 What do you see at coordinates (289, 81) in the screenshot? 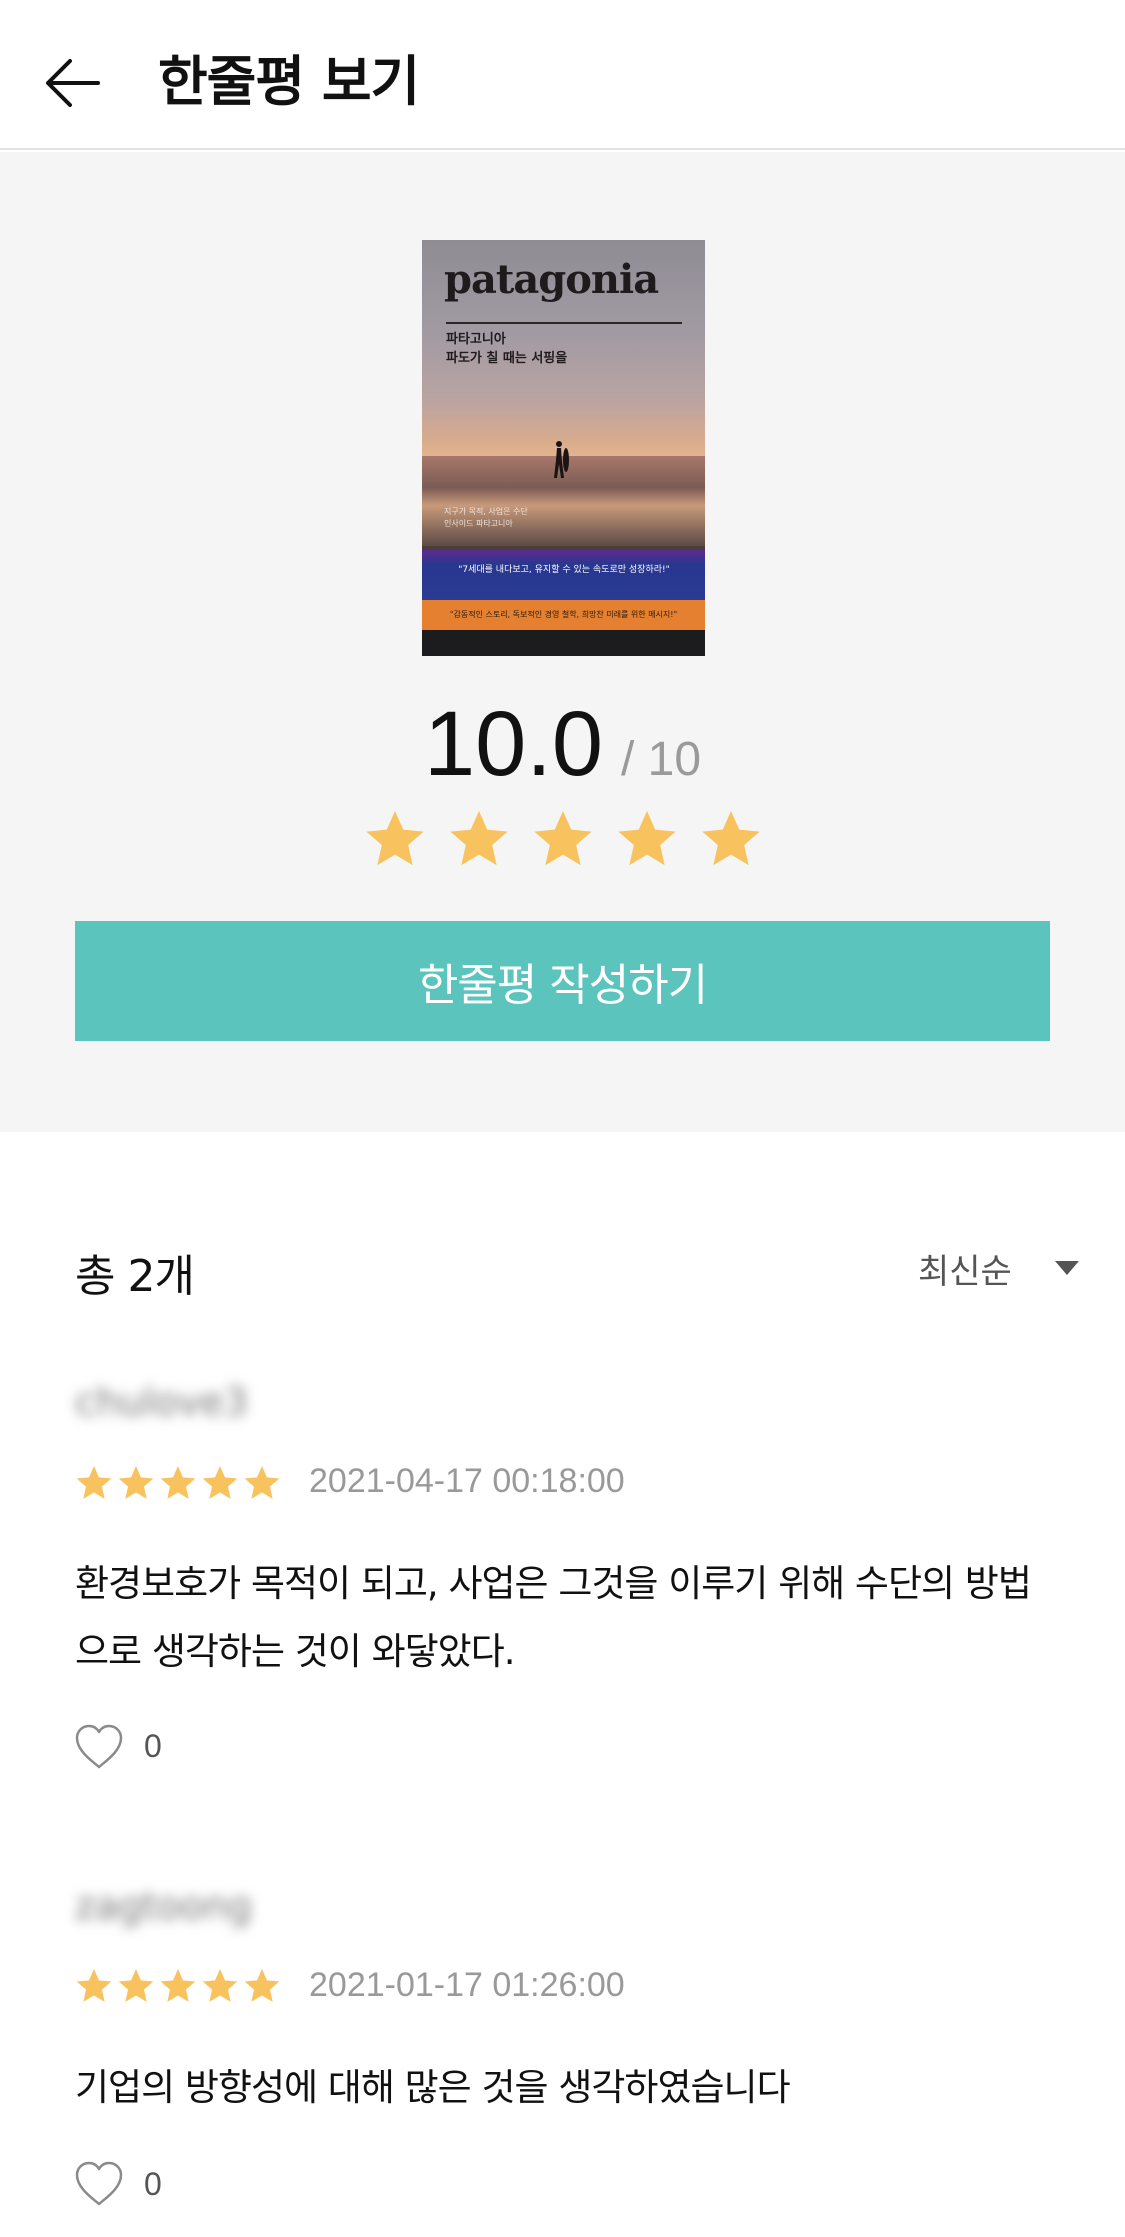
I see `page-title: 한줄평 보기` at bounding box center [289, 81].